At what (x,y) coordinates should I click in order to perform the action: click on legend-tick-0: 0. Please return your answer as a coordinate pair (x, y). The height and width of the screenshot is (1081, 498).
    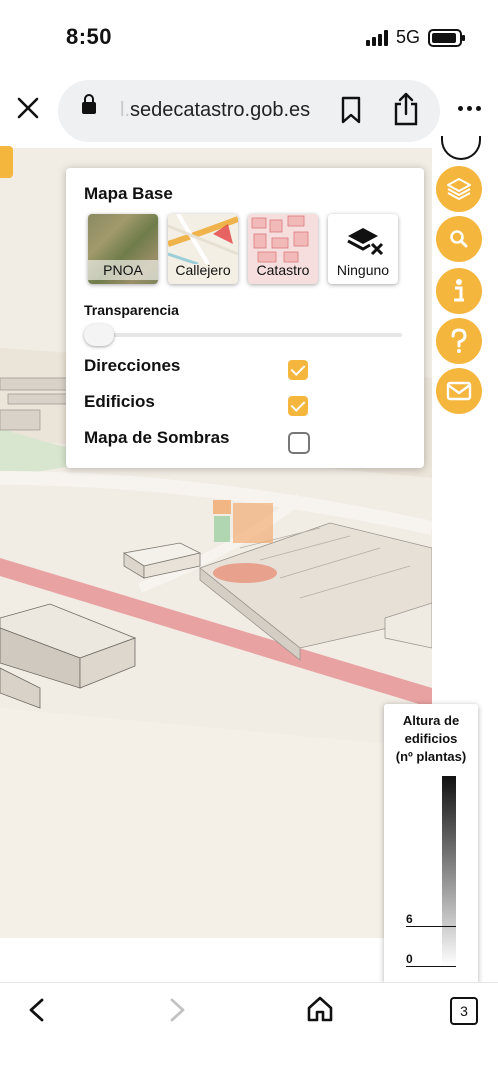
    Looking at the image, I should click on (409, 959).